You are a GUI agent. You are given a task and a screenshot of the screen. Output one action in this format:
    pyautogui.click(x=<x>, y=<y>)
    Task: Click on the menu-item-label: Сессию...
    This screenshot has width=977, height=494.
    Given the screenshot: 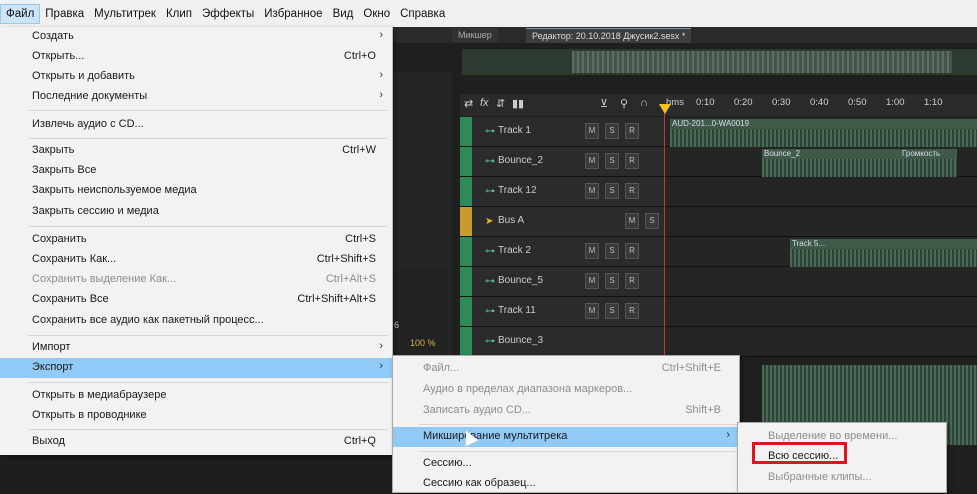 What is the action you would take?
    pyautogui.click(x=447, y=463)
    